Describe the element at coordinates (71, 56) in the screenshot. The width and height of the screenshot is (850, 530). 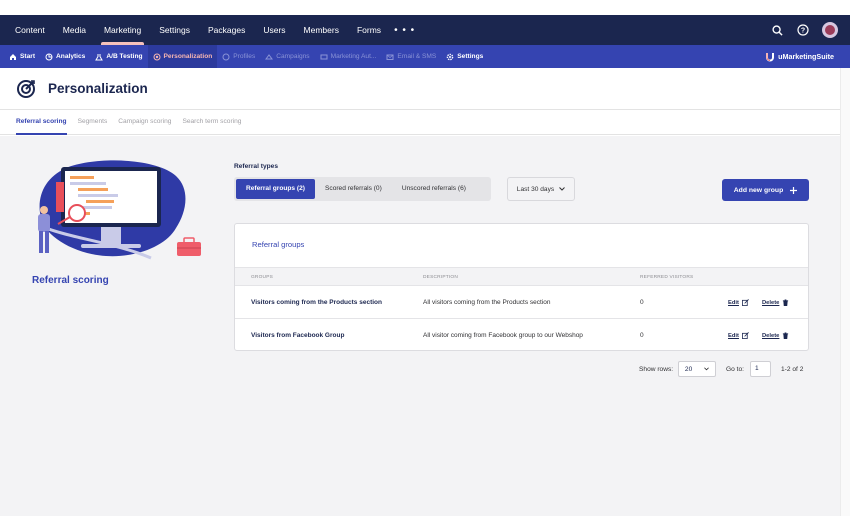
I see `subnav-label: Analytics` at that location.